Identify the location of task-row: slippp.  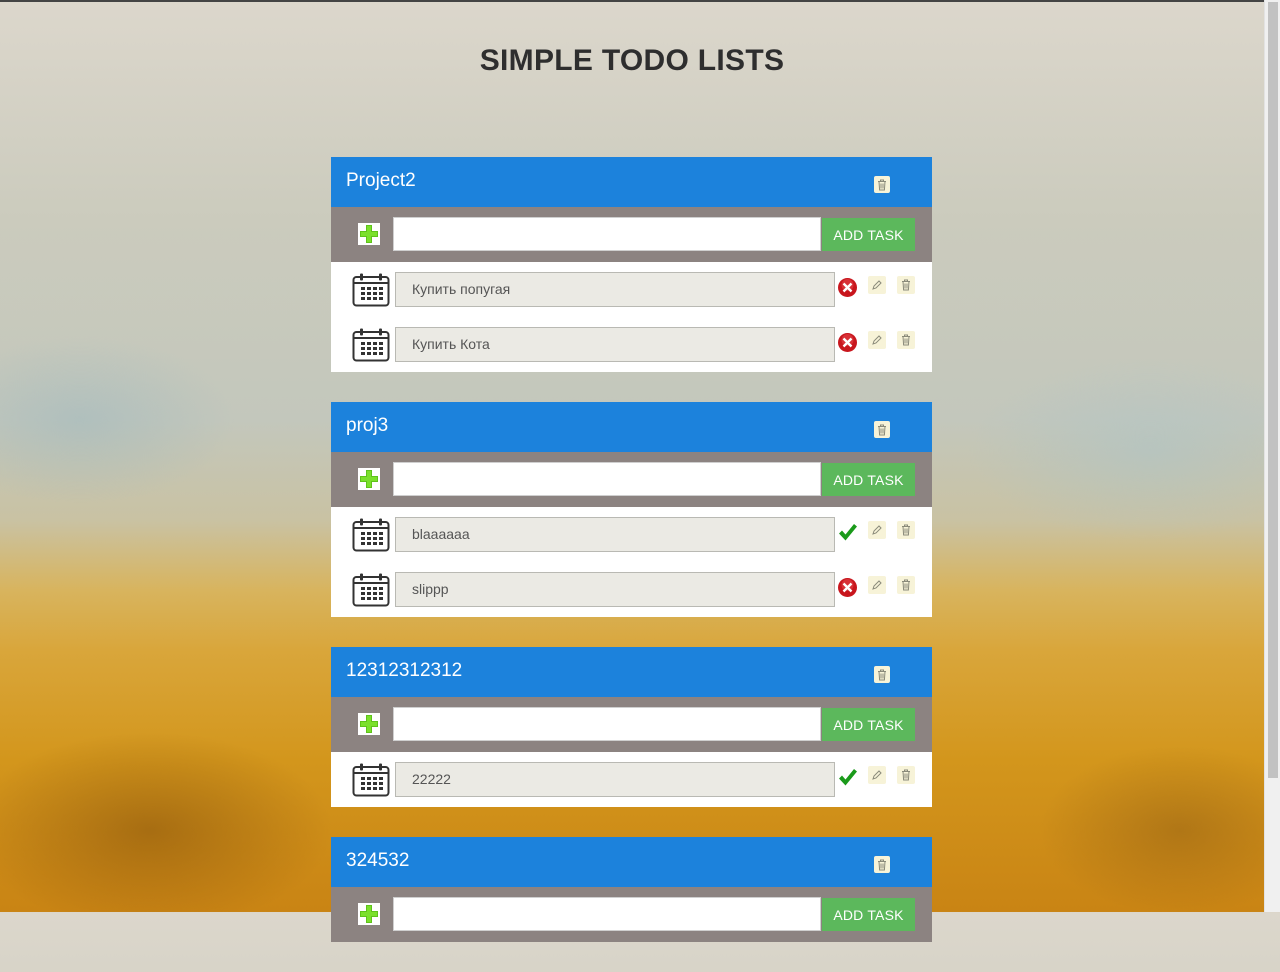
(631, 589).